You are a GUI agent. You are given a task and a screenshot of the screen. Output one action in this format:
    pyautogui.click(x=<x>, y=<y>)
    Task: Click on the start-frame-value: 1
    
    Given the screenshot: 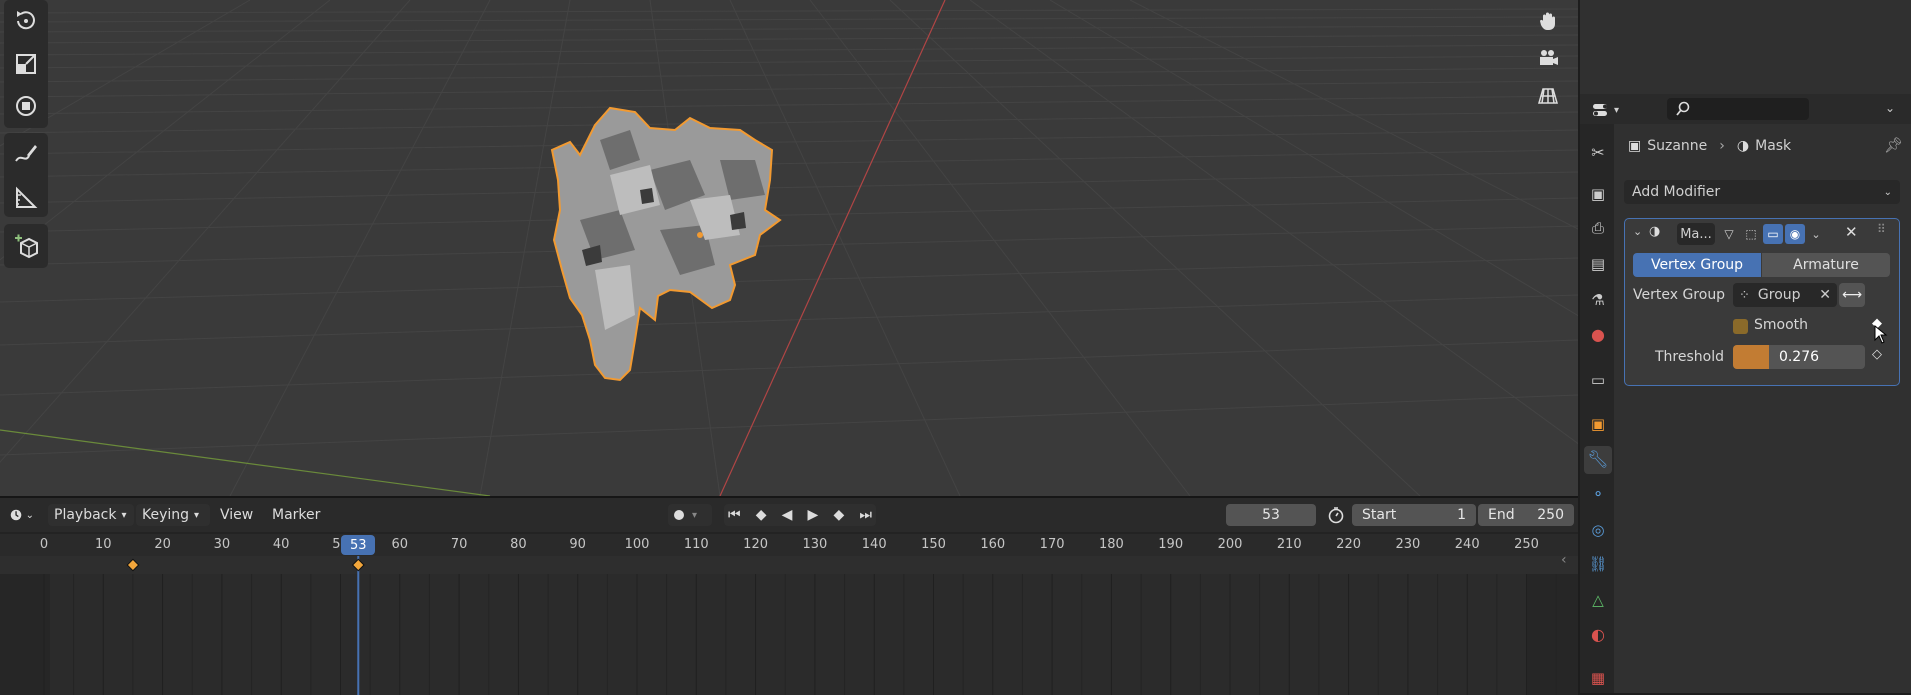 What is the action you would take?
    pyautogui.click(x=1461, y=515)
    